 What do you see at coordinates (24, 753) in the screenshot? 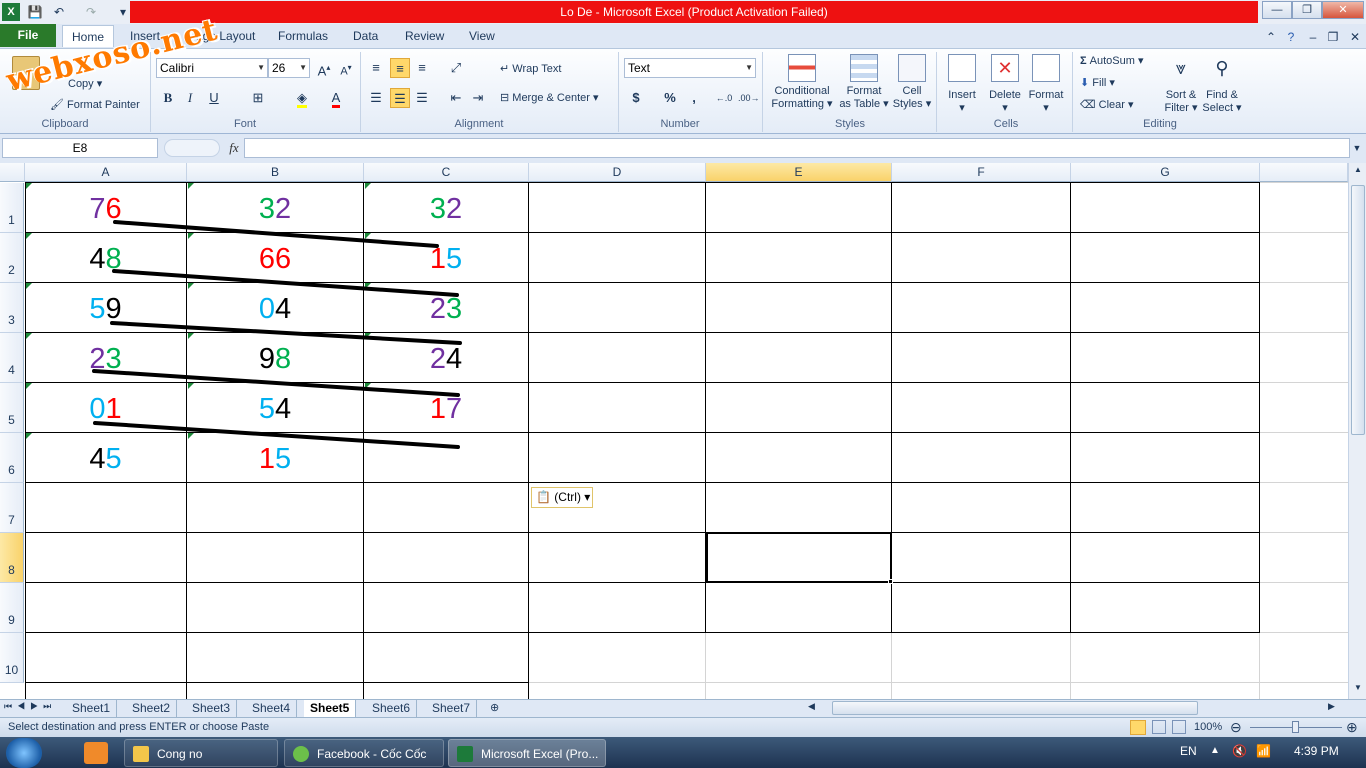
I see `start-button` at bounding box center [24, 753].